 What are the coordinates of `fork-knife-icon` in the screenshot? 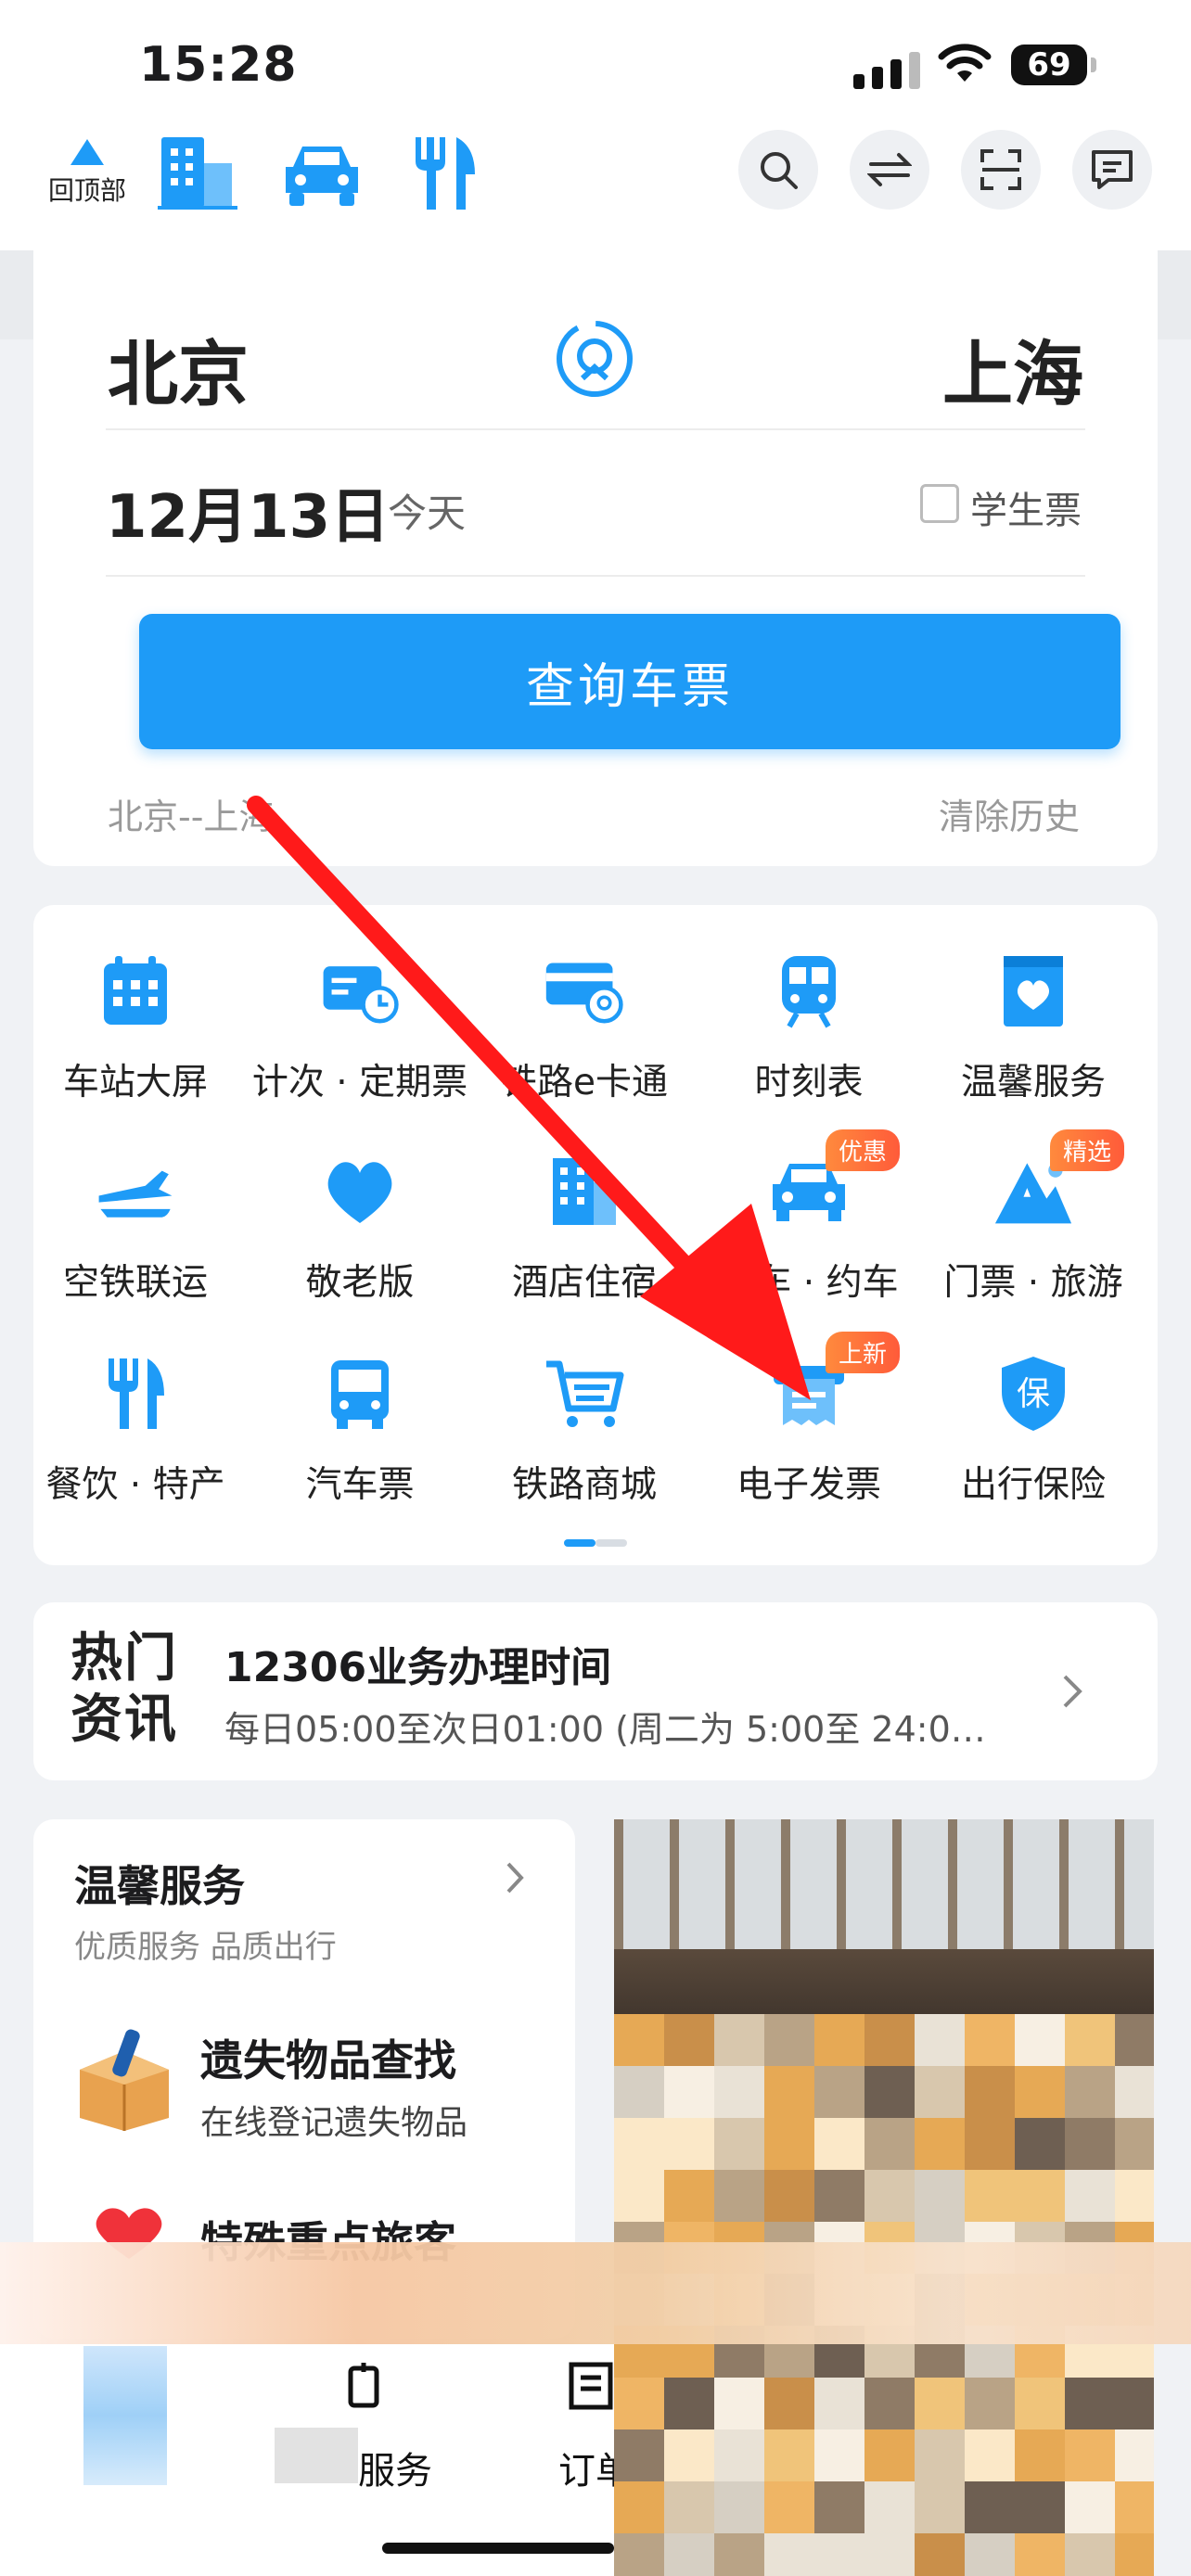 It's located at (135, 1394).